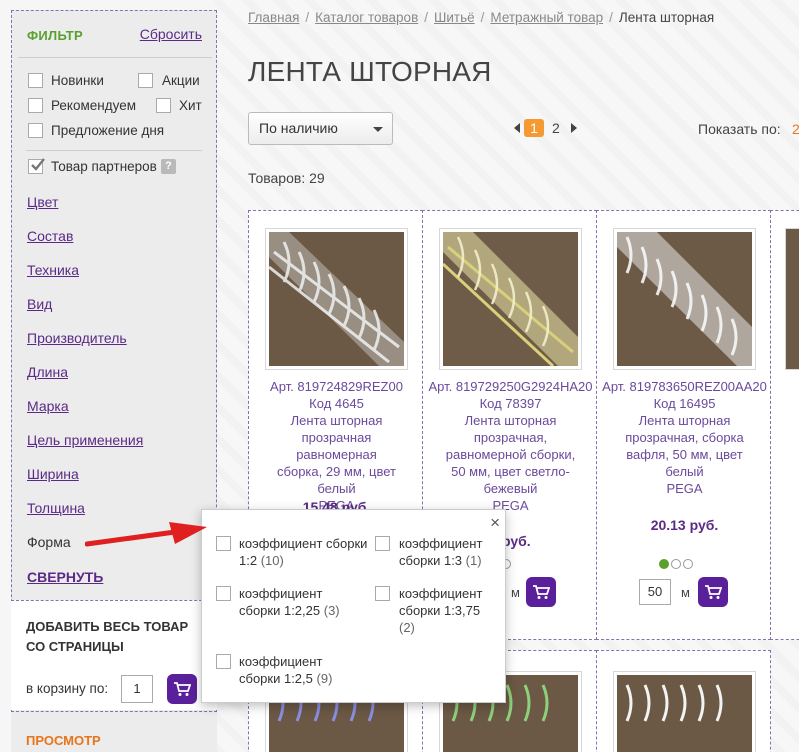 Image resolution: width=799 pixels, height=752 pixels. I want to click on collapse-filter-link: СВЕРНУТЬ, so click(65, 577).